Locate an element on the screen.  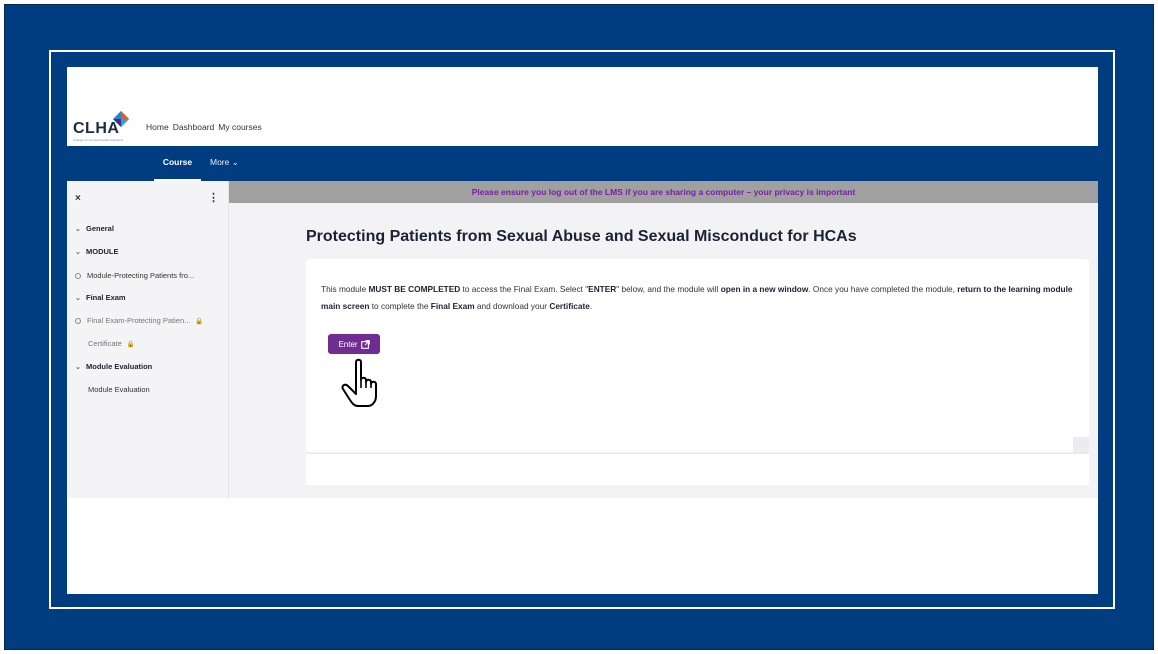
logo-text: CLHA is located at coordinates (96, 128).